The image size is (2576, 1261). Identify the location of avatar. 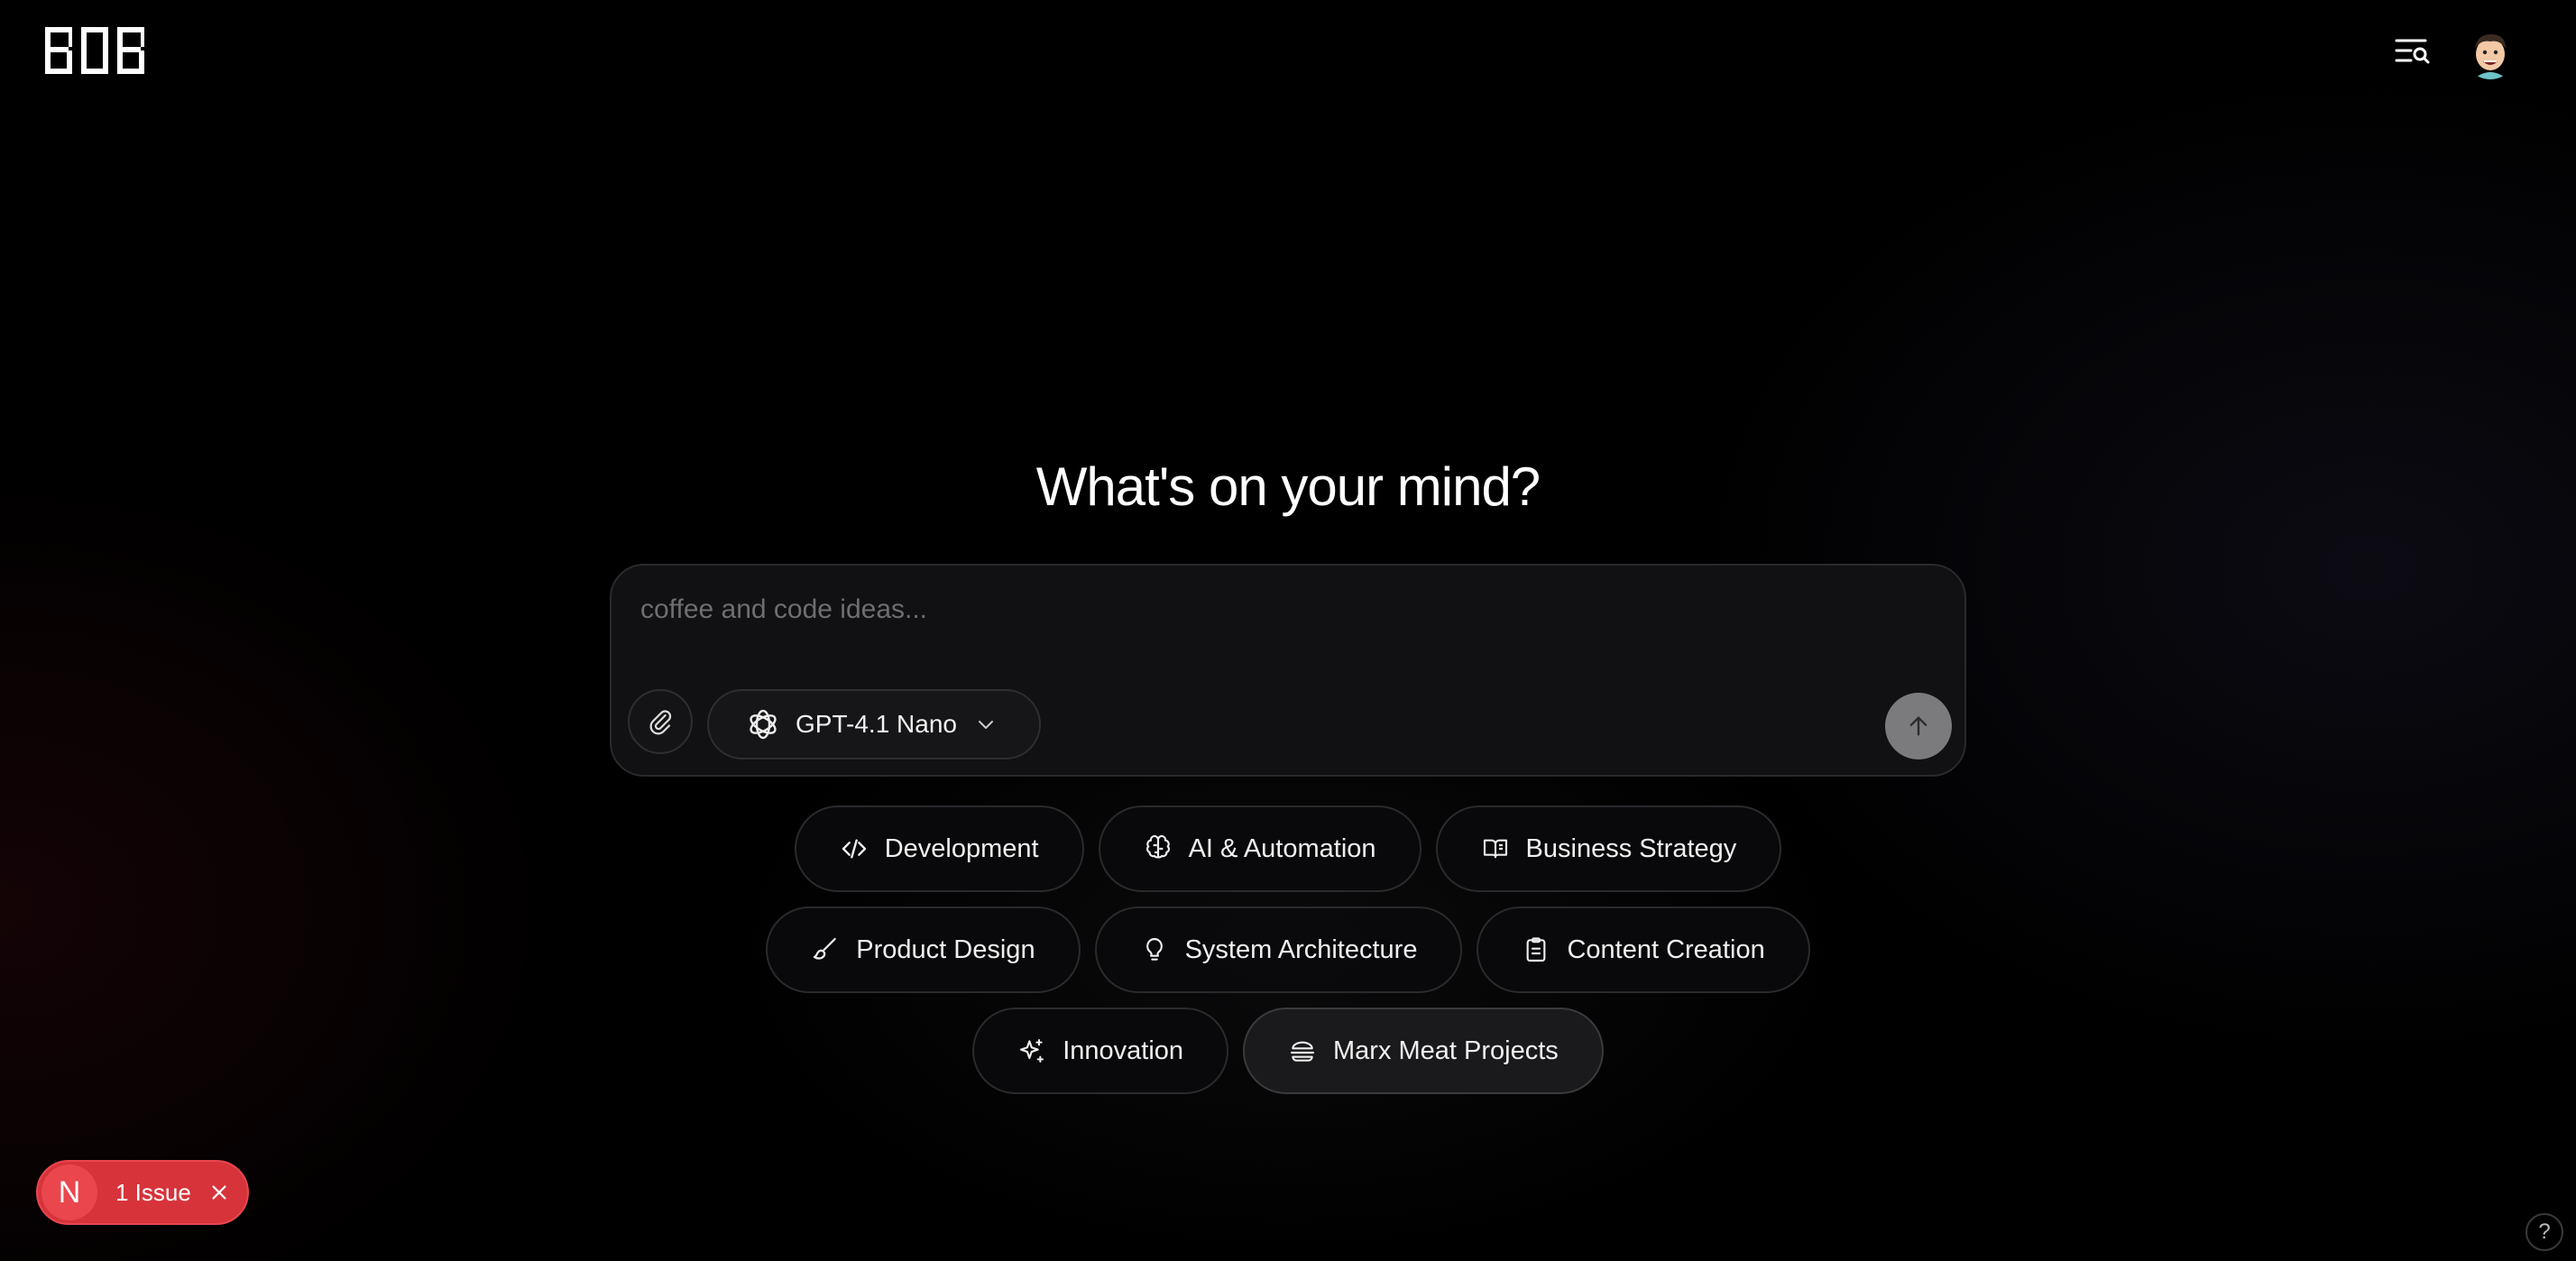
(2490, 53).